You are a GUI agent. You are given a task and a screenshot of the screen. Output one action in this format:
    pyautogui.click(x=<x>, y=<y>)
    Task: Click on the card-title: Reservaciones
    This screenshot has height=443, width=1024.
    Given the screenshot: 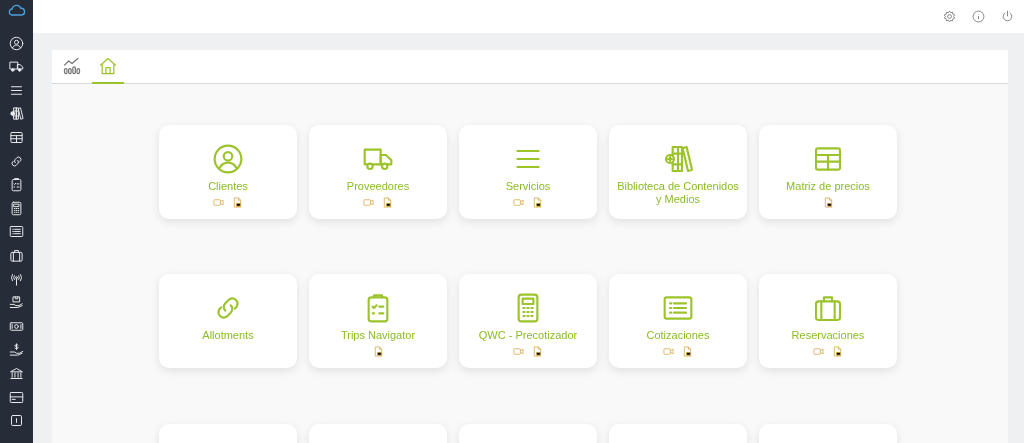 What is the action you would take?
    pyautogui.click(x=828, y=336)
    